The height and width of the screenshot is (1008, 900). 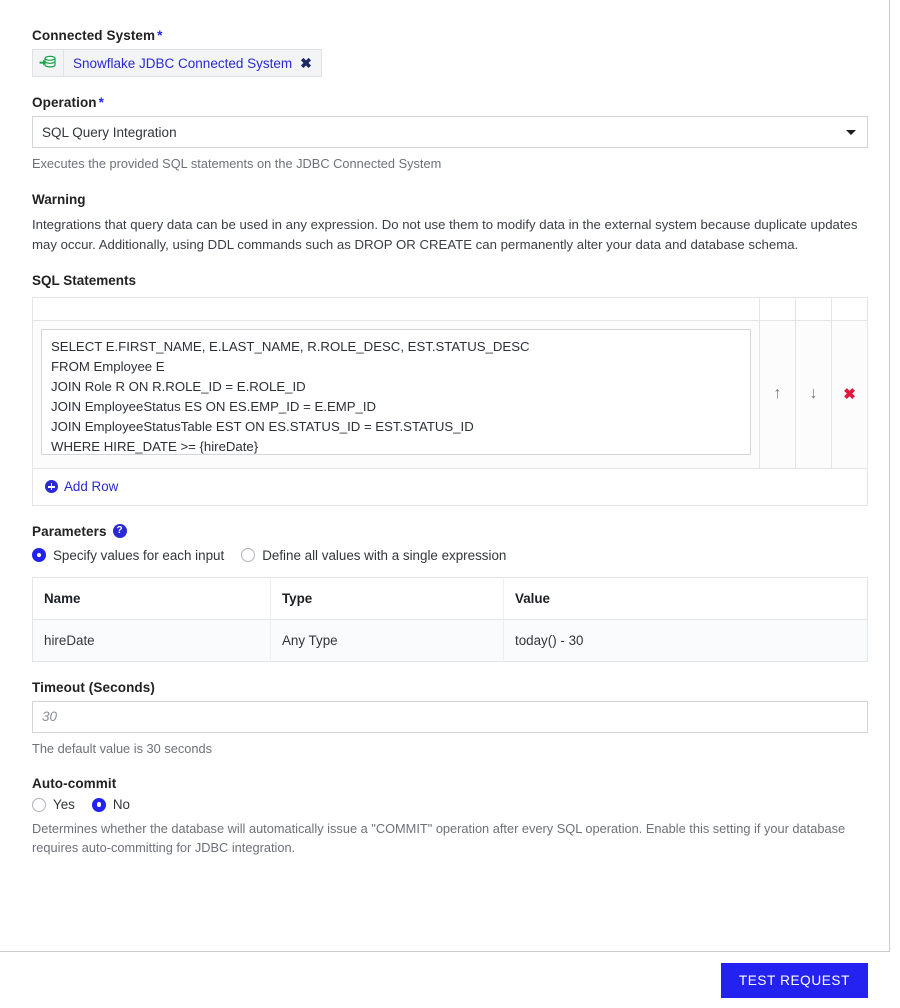 What do you see at coordinates (93, 687) in the screenshot?
I see `timeout-label: Timeout (Seconds)` at bounding box center [93, 687].